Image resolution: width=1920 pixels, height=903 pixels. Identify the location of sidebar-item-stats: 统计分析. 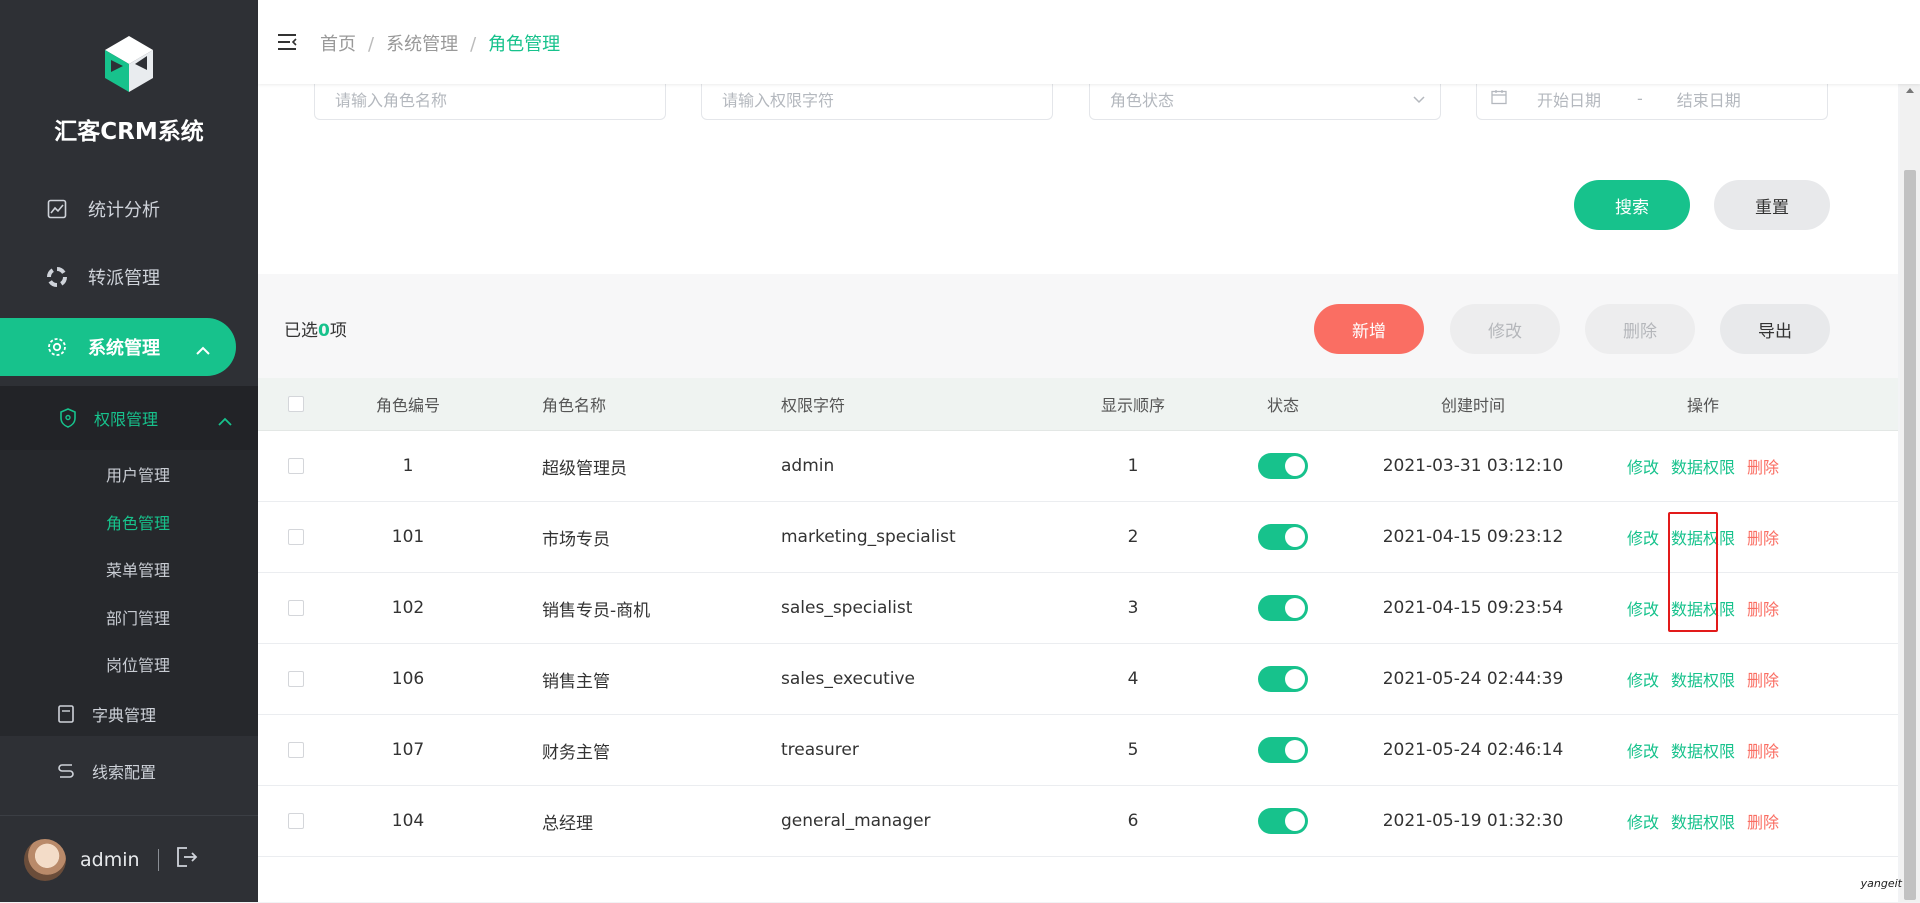
(129, 209).